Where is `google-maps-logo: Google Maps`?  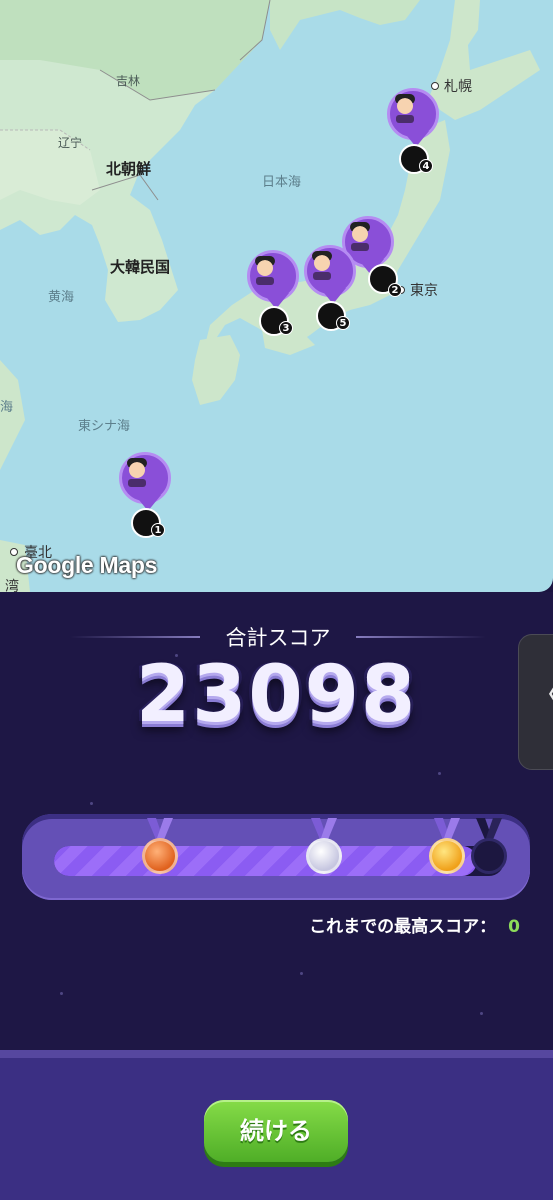
google-maps-logo: Google Maps is located at coordinates (87, 565).